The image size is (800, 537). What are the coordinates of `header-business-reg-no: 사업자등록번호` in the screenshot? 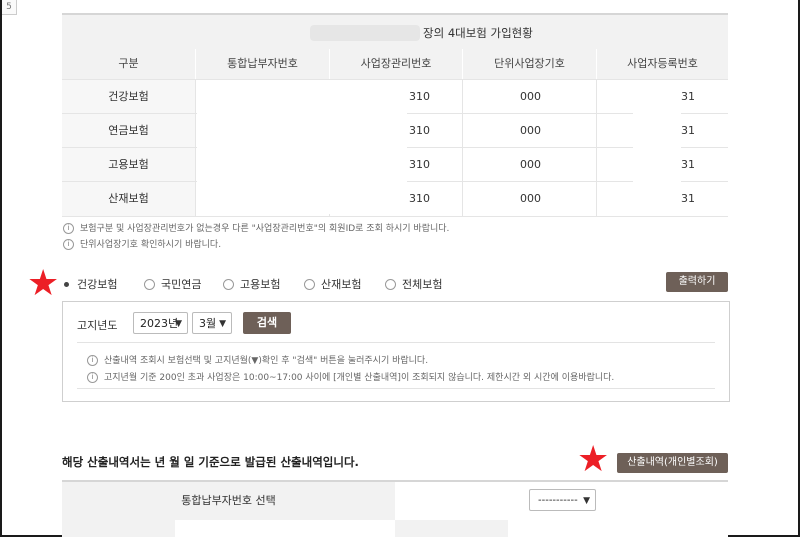 It's located at (662, 63).